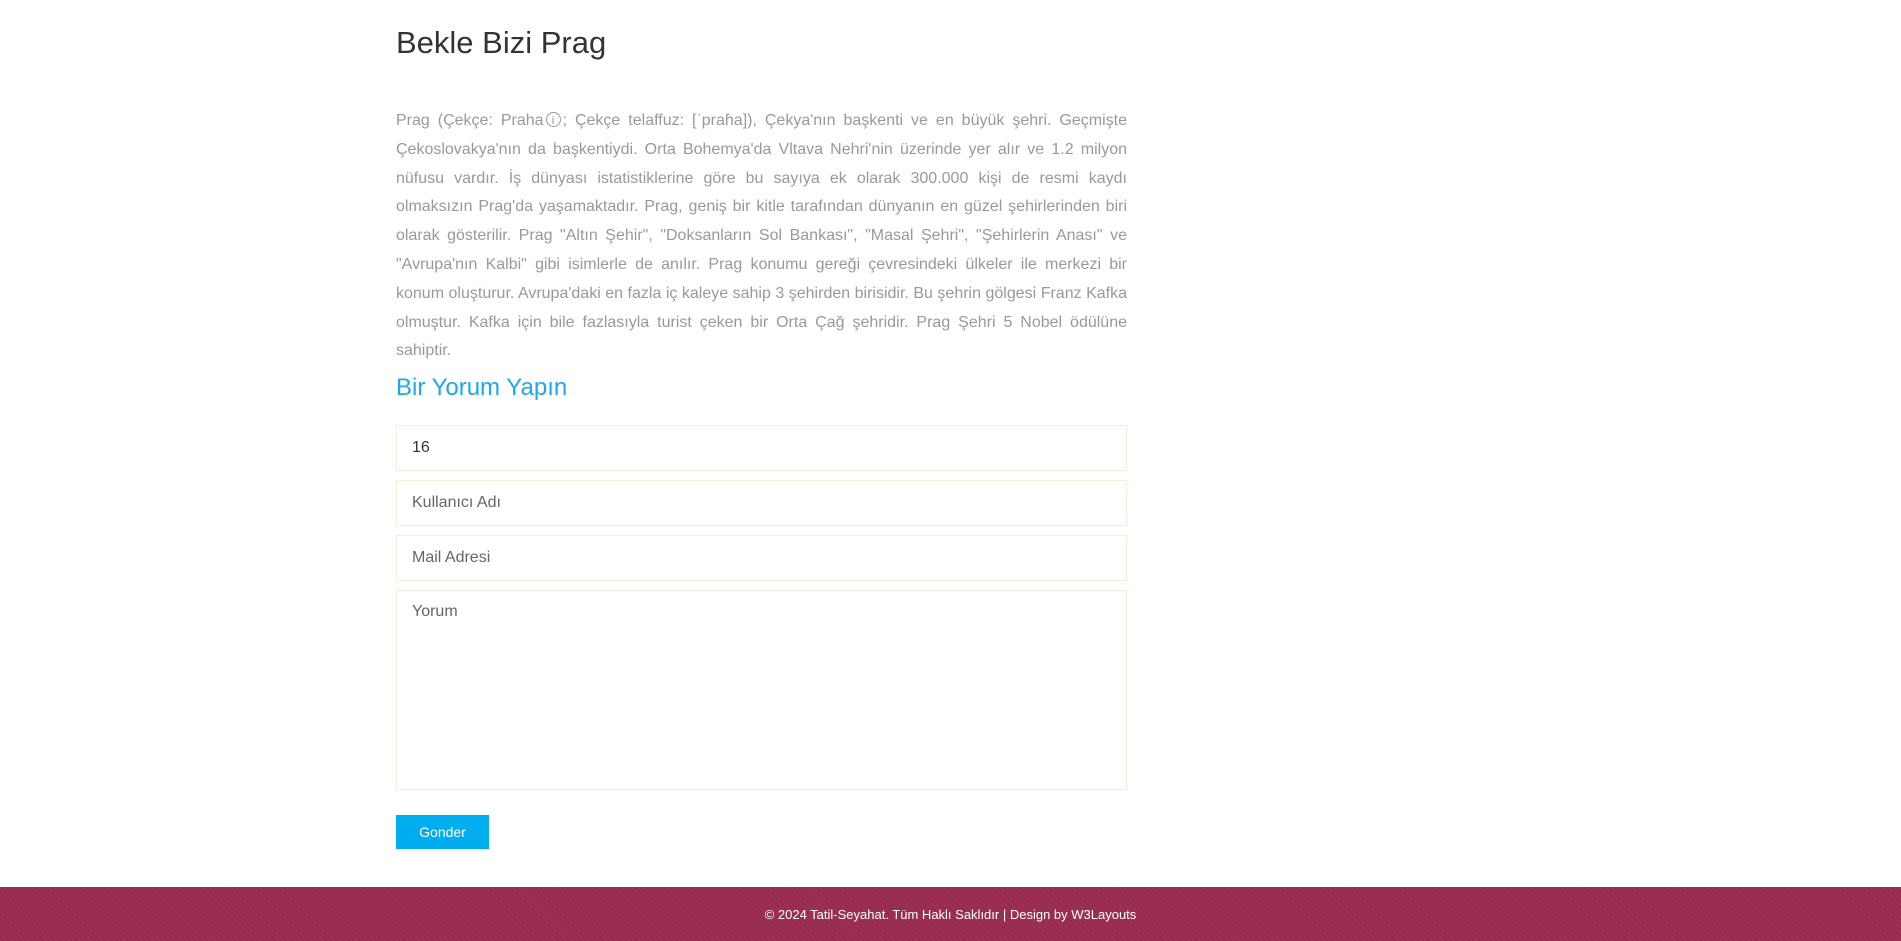 This screenshot has width=1901, height=941. Describe the element at coordinates (761, 503) in the screenshot. I see `username-field` at that location.